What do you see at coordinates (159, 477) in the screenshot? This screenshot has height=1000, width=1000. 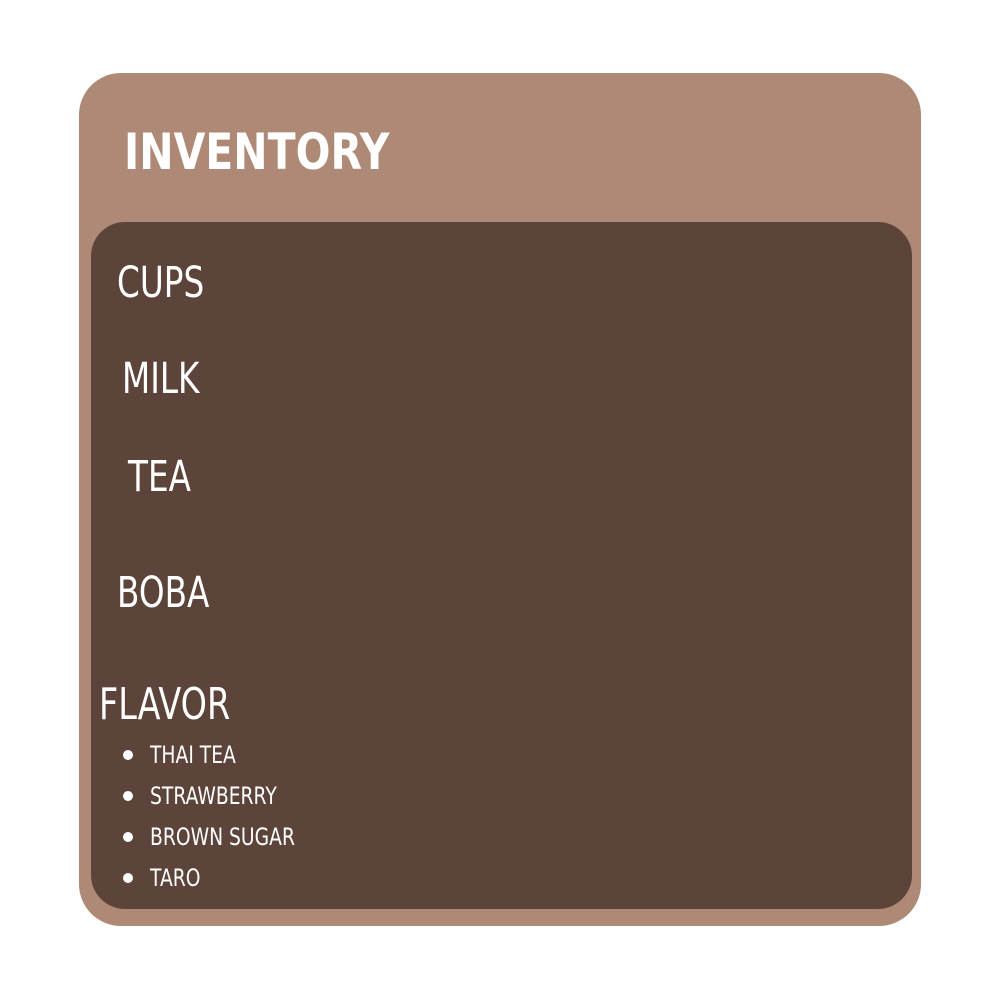 I see `inventory-item-tea: TEA` at bounding box center [159, 477].